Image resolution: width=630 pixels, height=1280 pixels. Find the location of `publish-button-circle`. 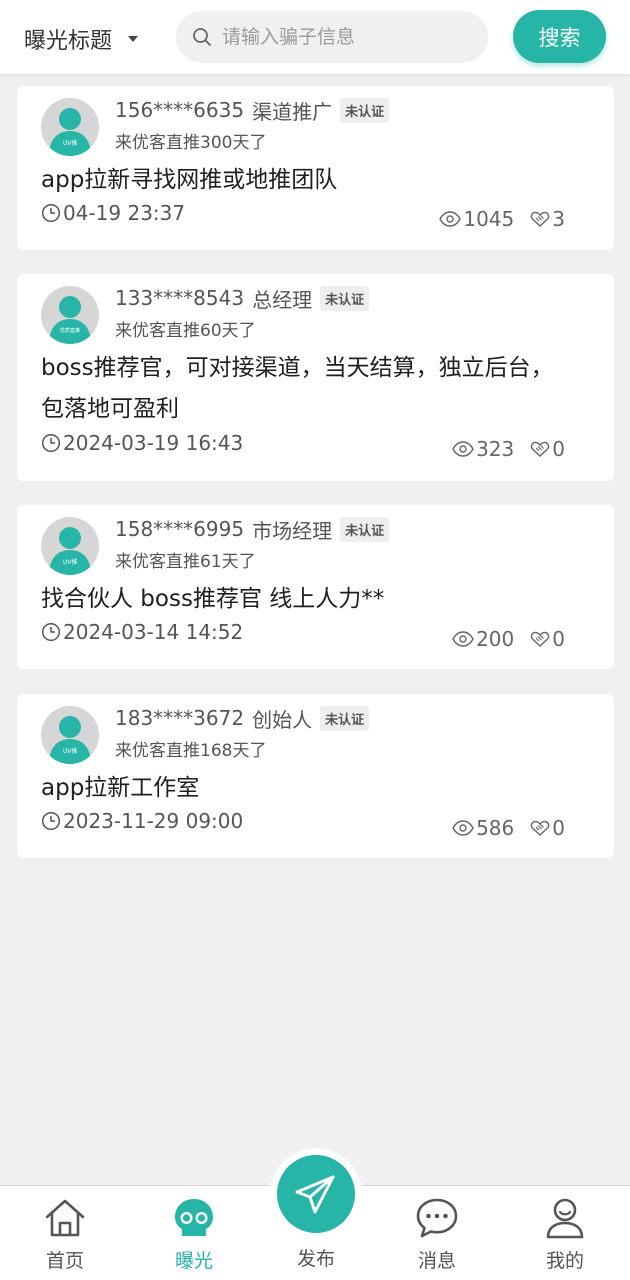

publish-button-circle is located at coordinates (316, 1194).